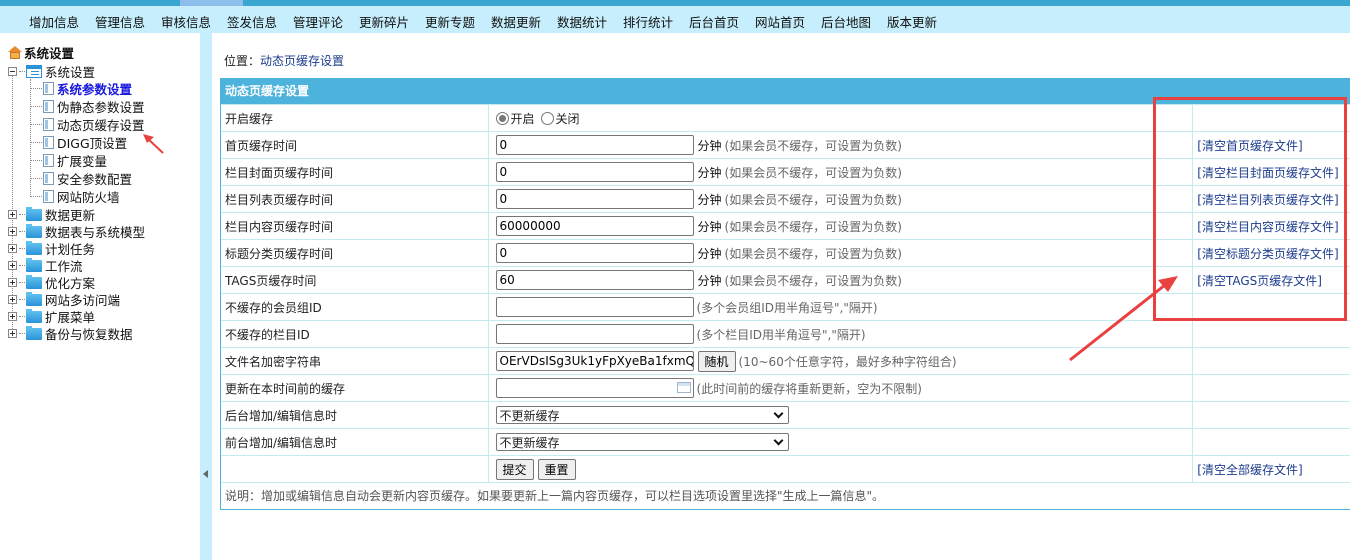 The width and height of the screenshot is (1350, 560). Describe the element at coordinates (514, 469) in the screenshot. I see `submit-button: 提交` at that location.